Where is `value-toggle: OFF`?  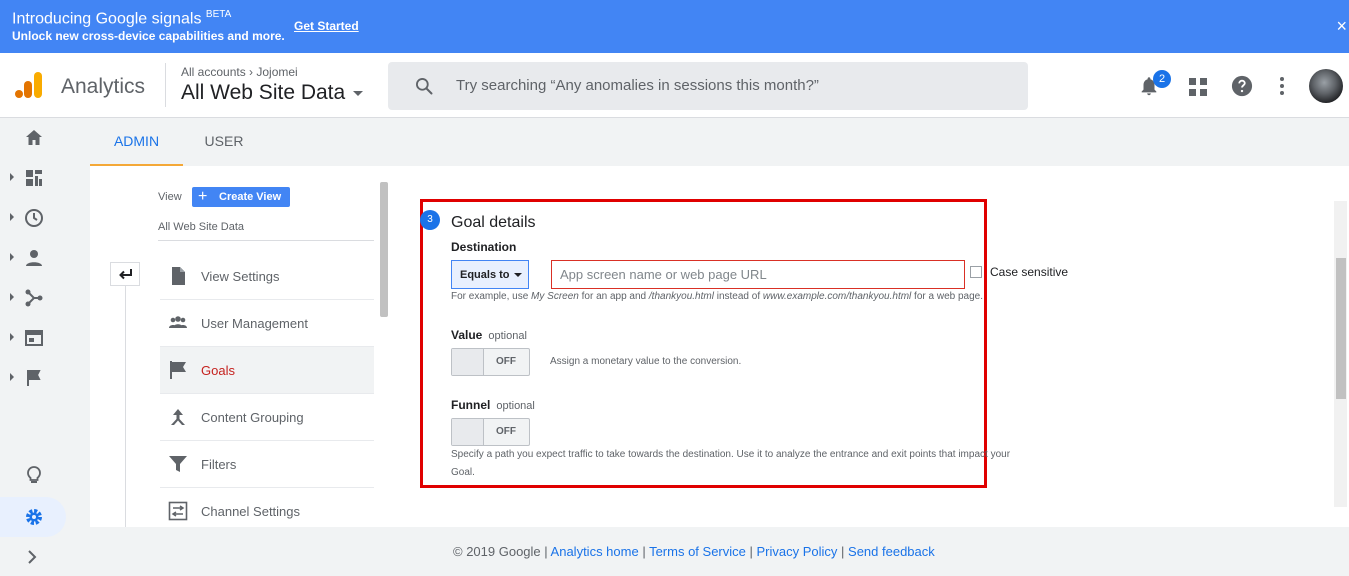 value-toggle: OFF is located at coordinates (490, 362).